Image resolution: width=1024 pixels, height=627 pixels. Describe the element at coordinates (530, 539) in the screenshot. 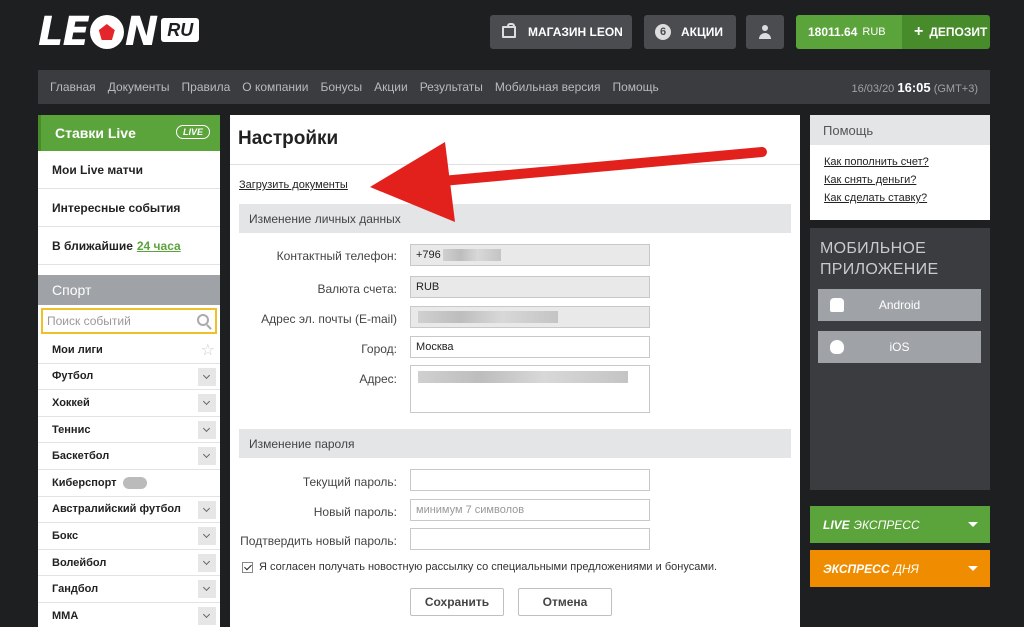

I see `confirm-password-input` at that location.